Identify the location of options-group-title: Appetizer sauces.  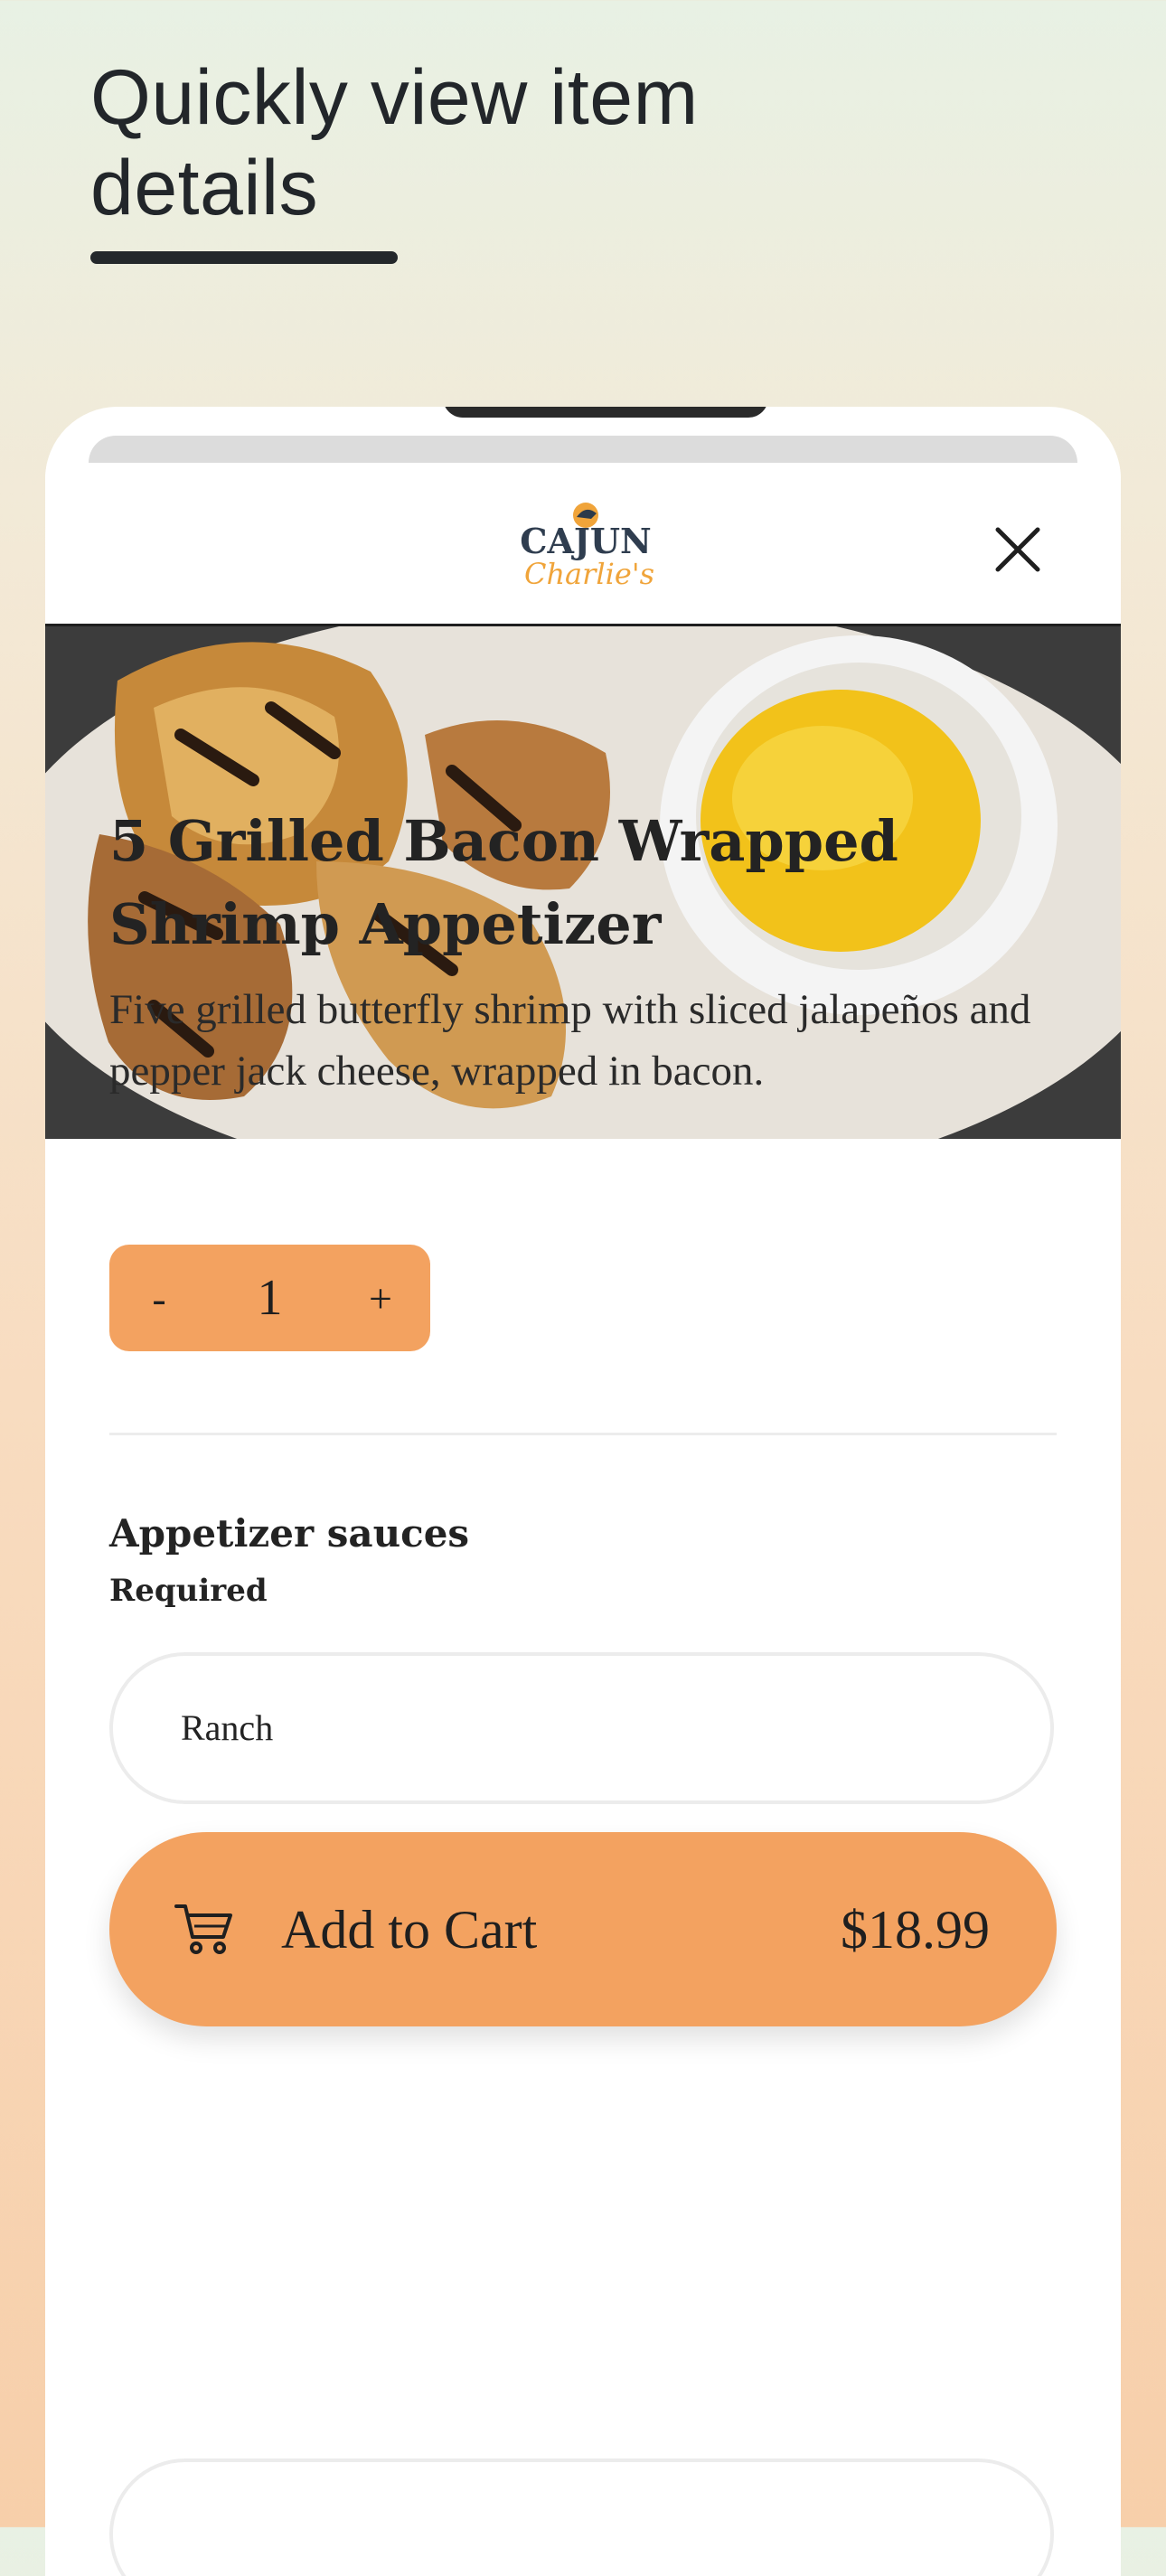
(290, 1533).